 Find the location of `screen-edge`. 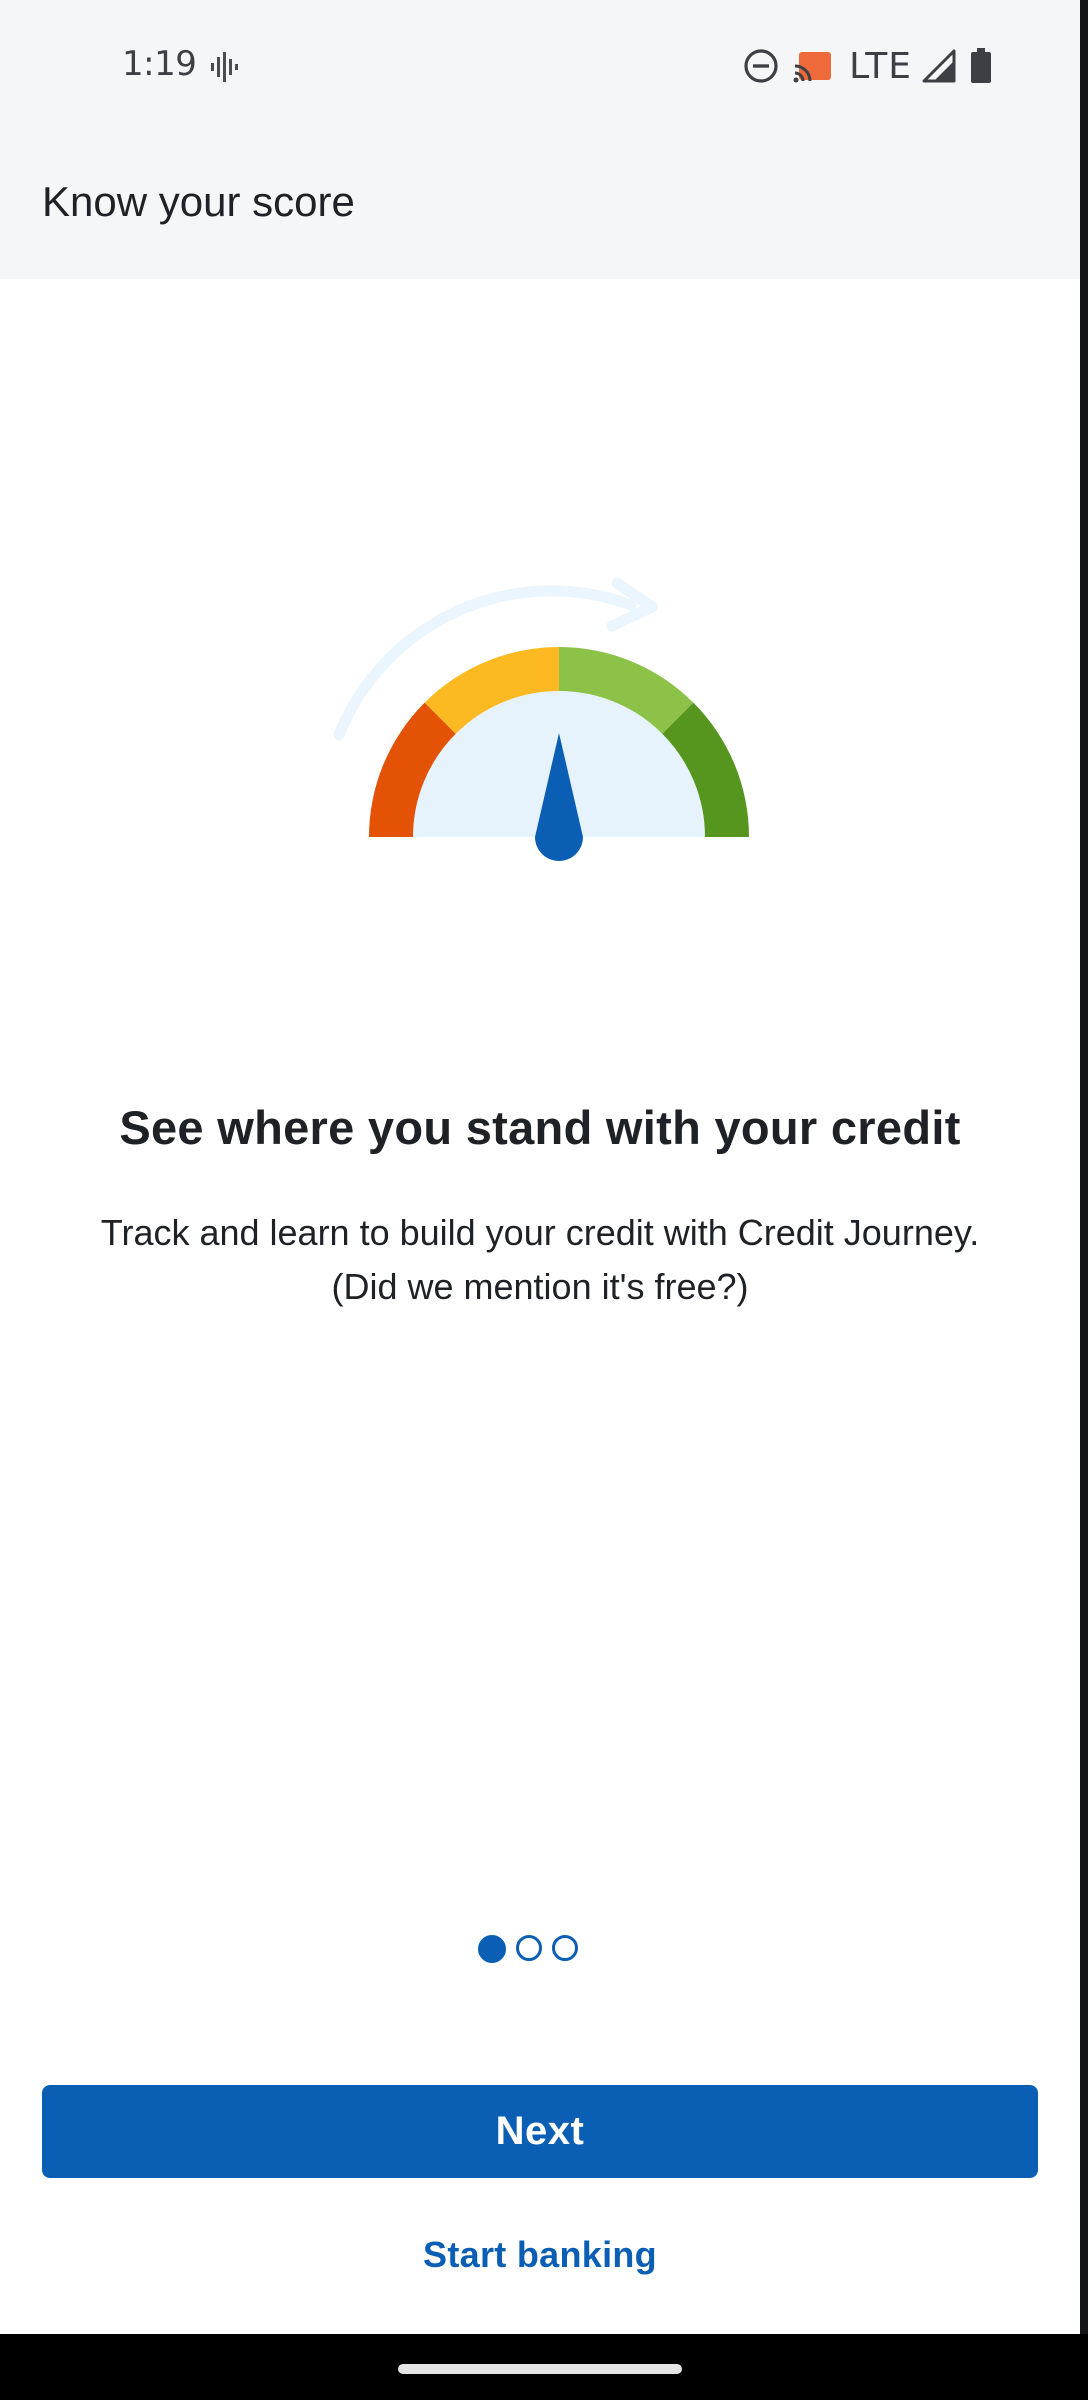

screen-edge is located at coordinates (1084, 1167).